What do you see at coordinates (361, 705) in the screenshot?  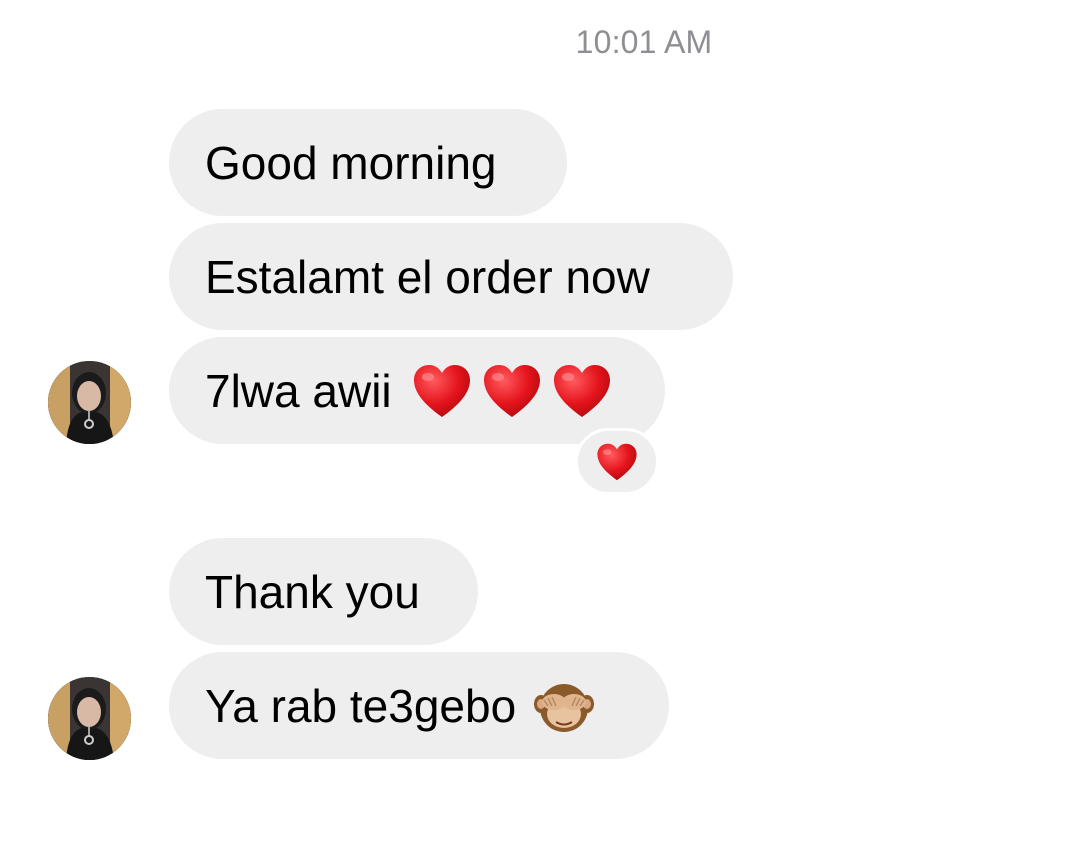 I see `message-text: Ya rab te3gebo` at bounding box center [361, 705].